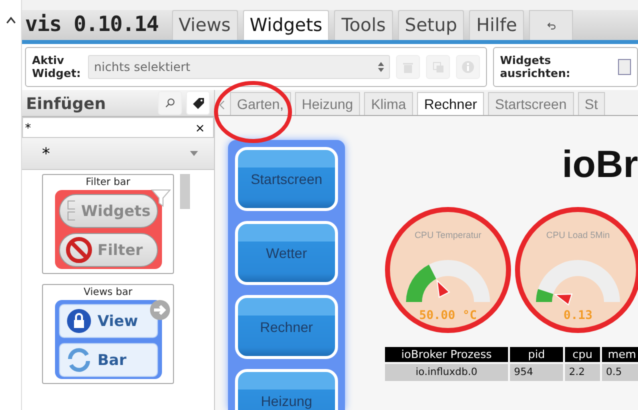  I want to click on widget-preview-card: Views bar View Bar, so click(108, 334).